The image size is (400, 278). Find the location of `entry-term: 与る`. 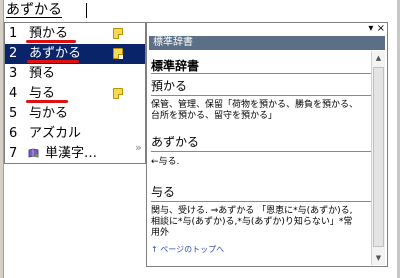

entry-term: 与る is located at coordinates (163, 192).